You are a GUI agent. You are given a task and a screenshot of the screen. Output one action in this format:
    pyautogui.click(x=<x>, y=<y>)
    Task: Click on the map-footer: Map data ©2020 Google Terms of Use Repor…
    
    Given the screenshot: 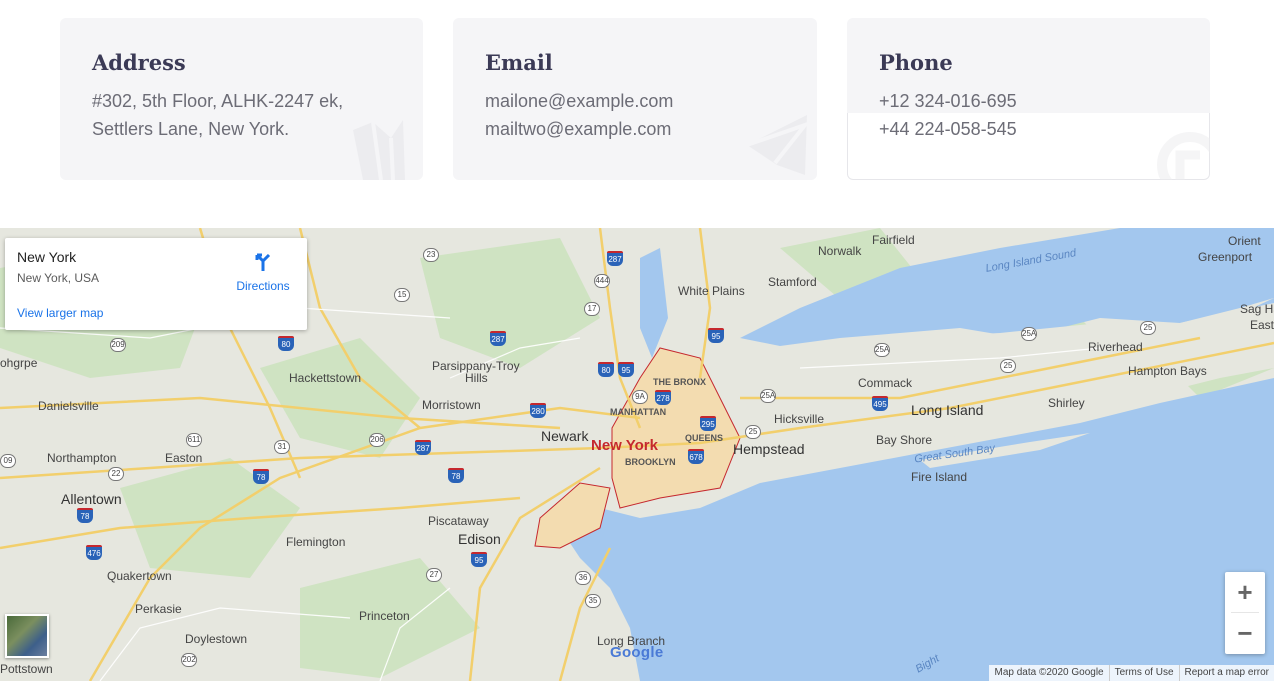 What is the action you would take?
    pyautogui.click(x=1131, y=673)
    